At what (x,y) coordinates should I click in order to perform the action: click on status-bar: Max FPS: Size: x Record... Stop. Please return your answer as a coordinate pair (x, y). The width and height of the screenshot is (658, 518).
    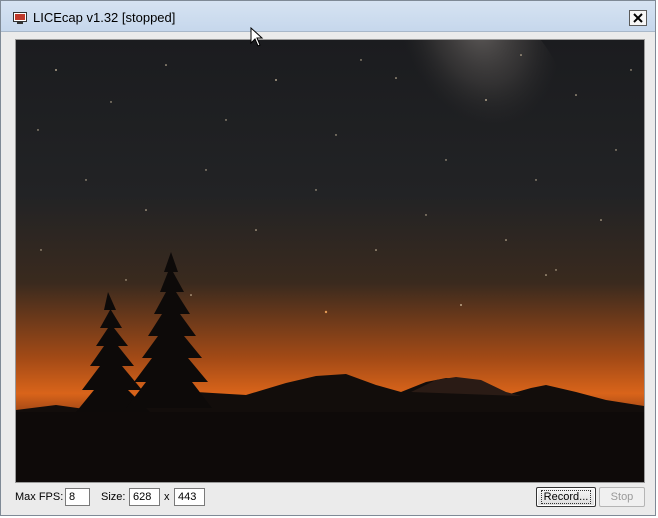
    Looking at the image, I should click on (328, 497).